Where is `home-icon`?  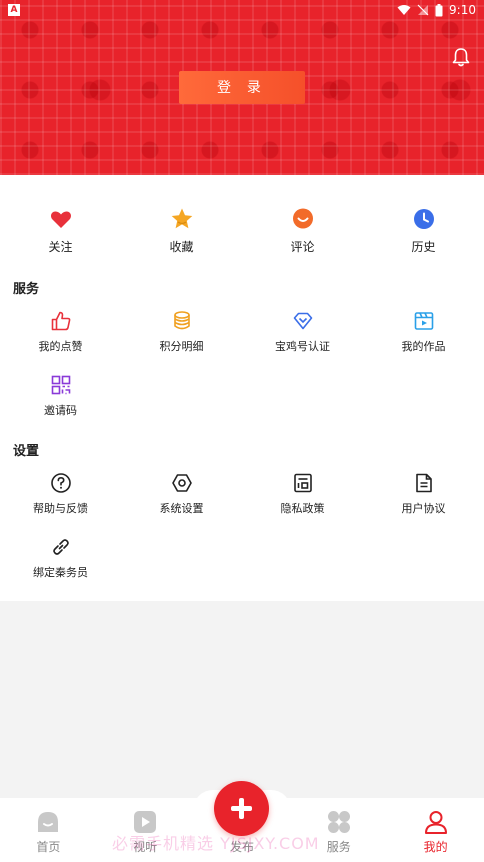
home-icon is located at coordinates (48, 822).